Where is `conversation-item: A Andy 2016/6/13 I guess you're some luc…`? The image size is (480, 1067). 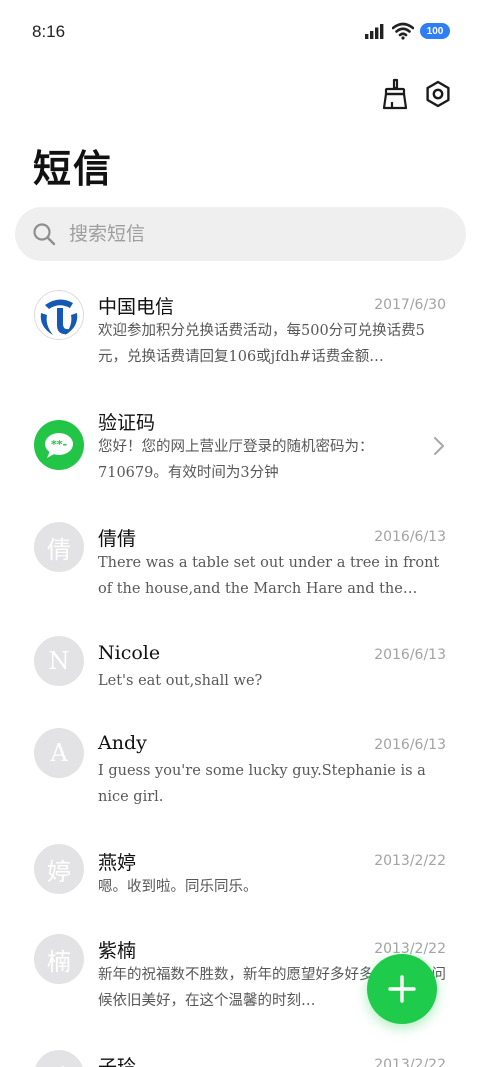 conversation-item: A Andy 2016/6/13 I guess you're some luc… is located at coordinates (240, 770).